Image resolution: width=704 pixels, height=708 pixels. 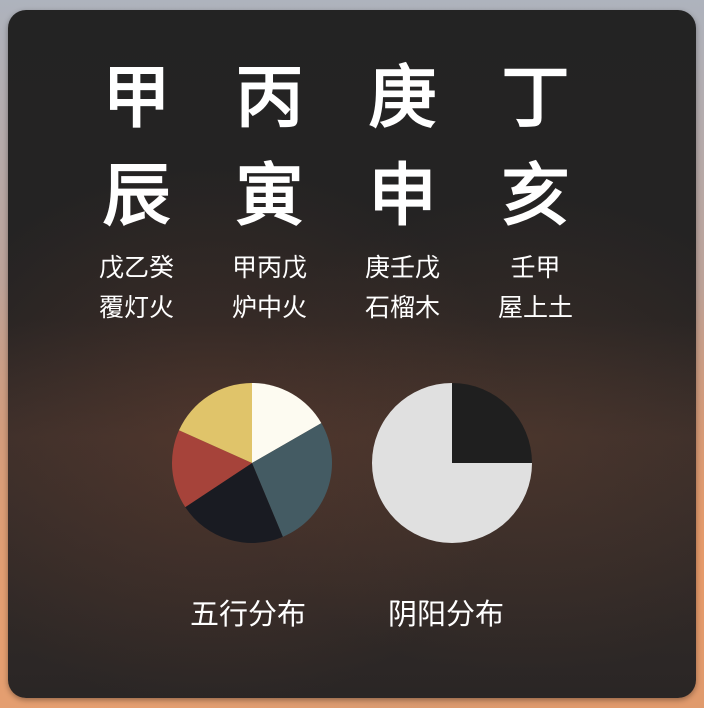 I want to click on hidden-stems: 庚壬戊, so click(x=402, y=267).